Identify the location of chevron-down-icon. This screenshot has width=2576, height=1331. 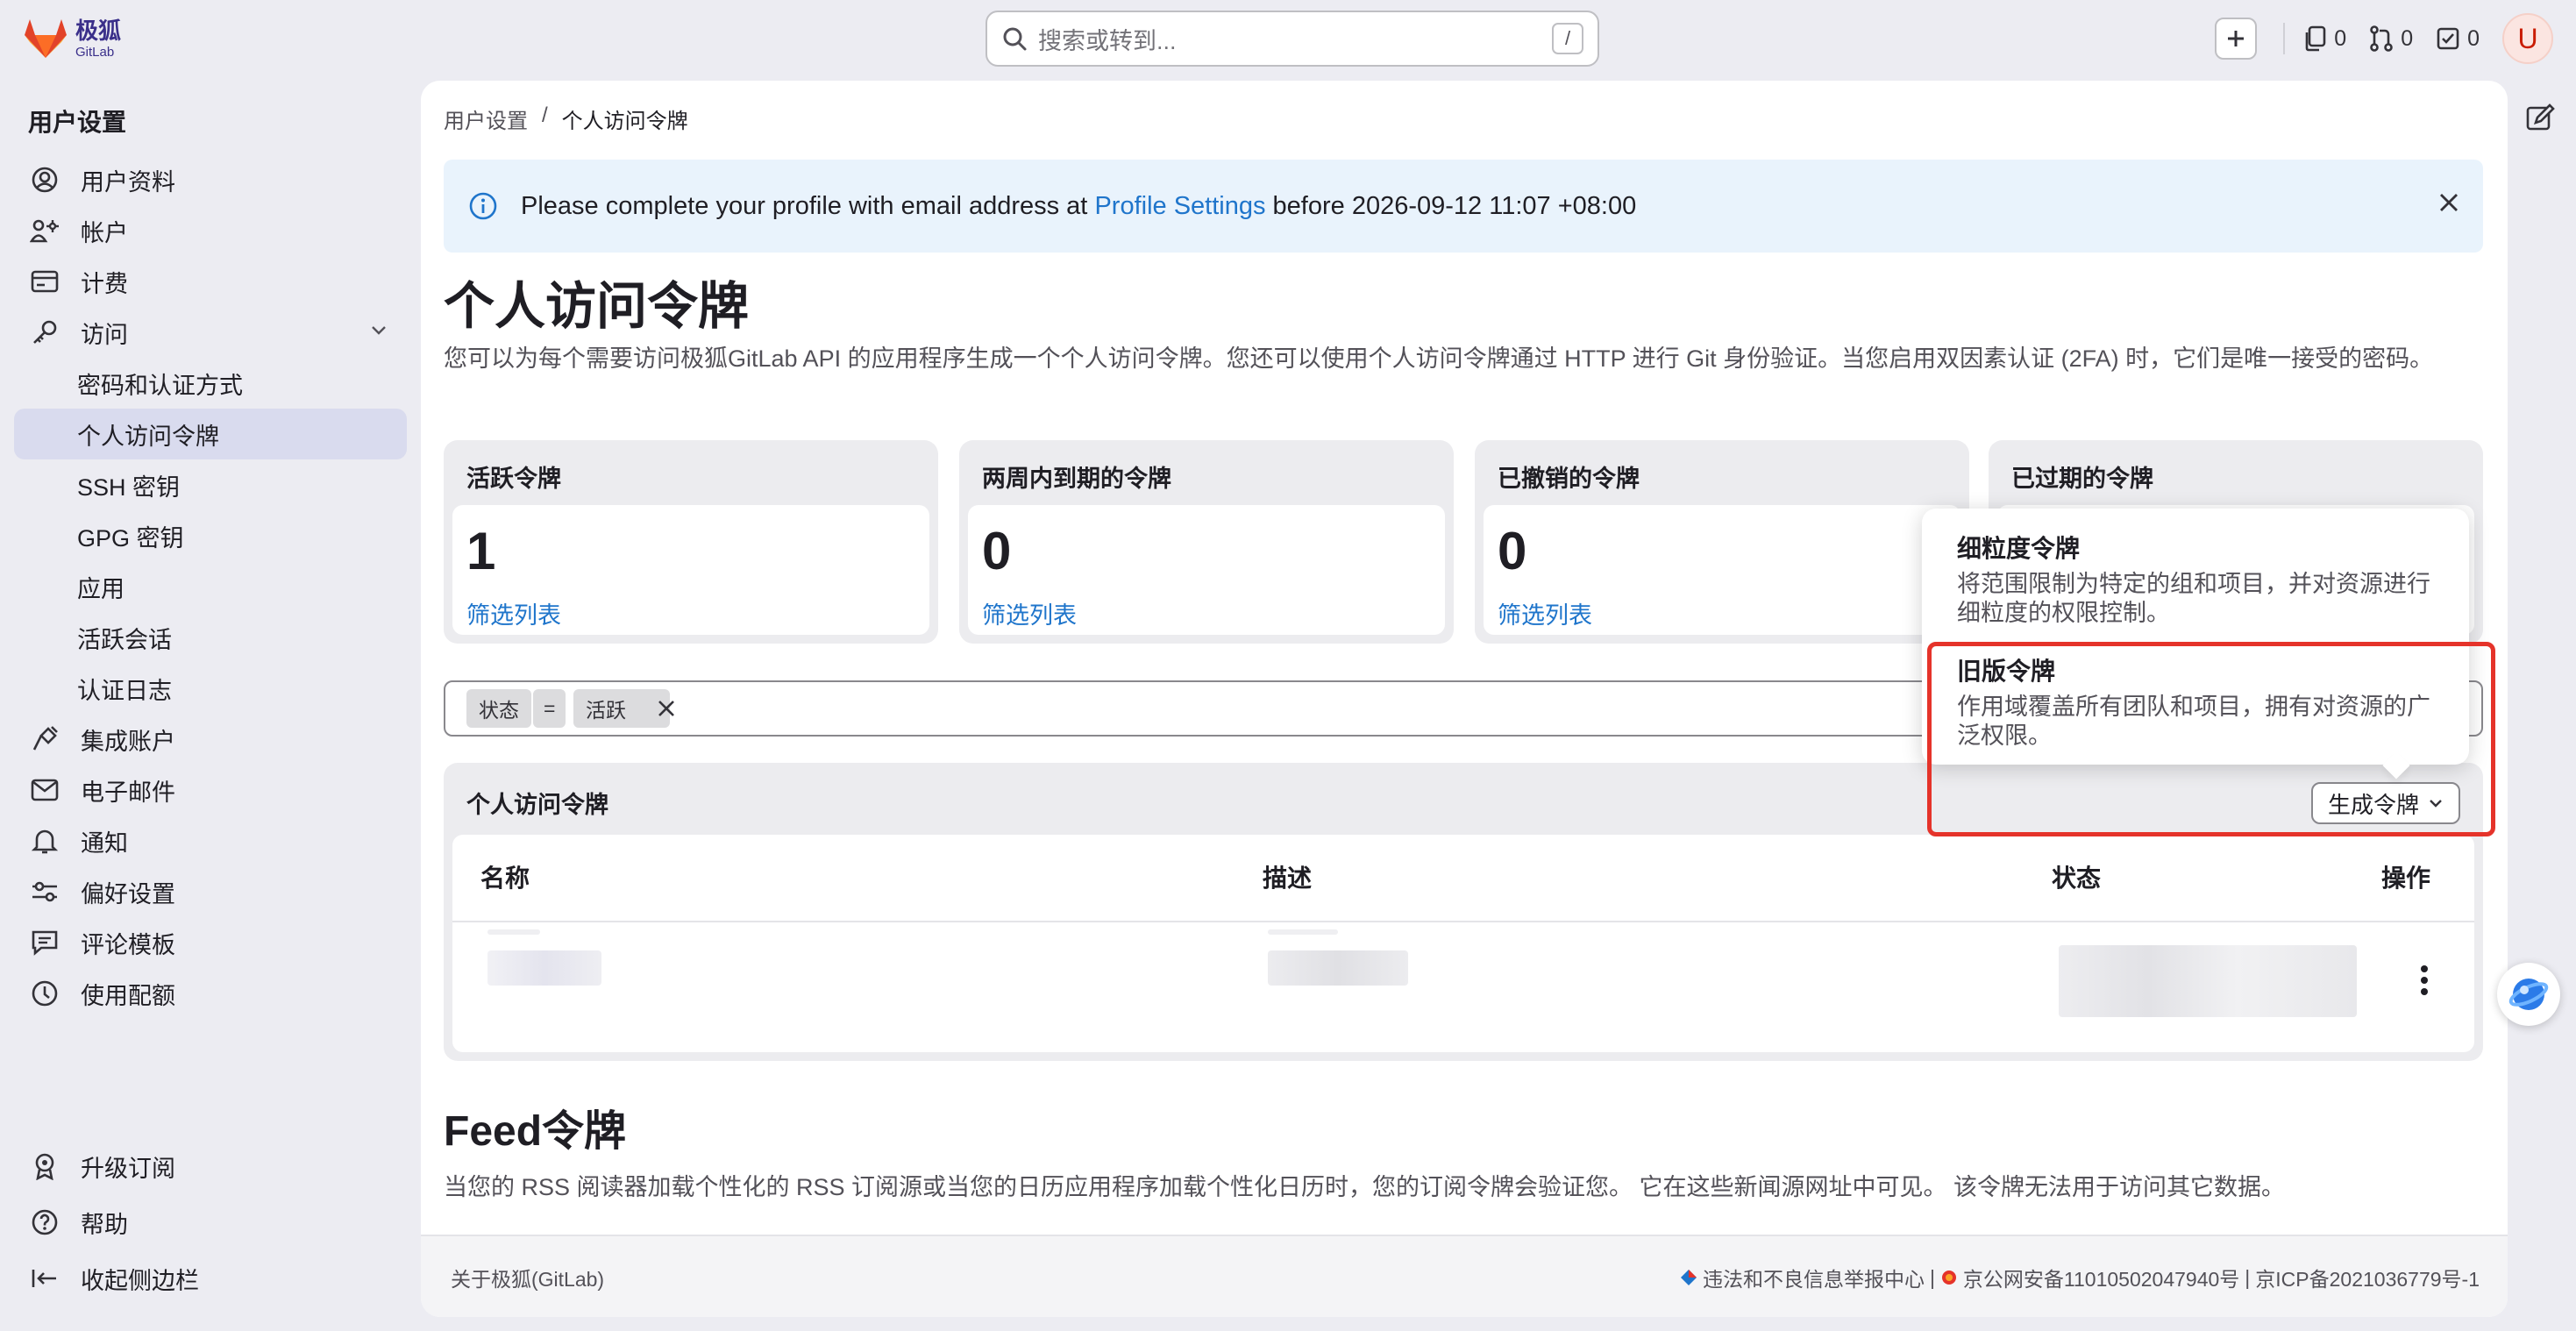
(379, 330).